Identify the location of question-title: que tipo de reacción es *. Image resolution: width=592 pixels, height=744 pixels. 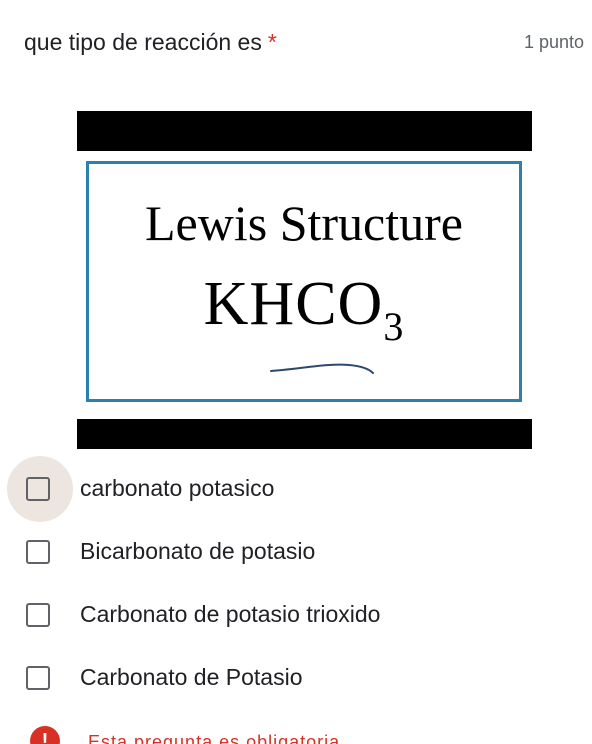
(150, 42).